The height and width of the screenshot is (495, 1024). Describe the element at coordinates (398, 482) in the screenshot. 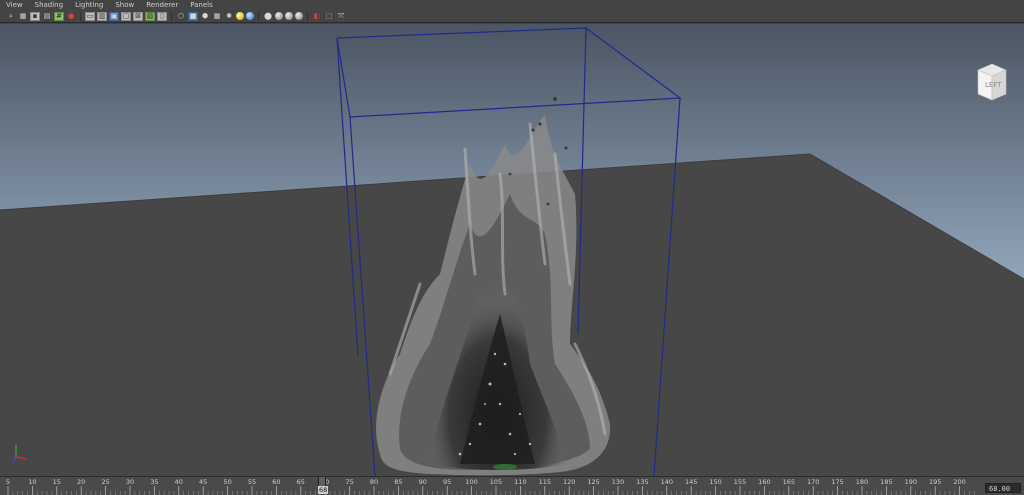

I see `timeline-tick-label: 85` at that location.